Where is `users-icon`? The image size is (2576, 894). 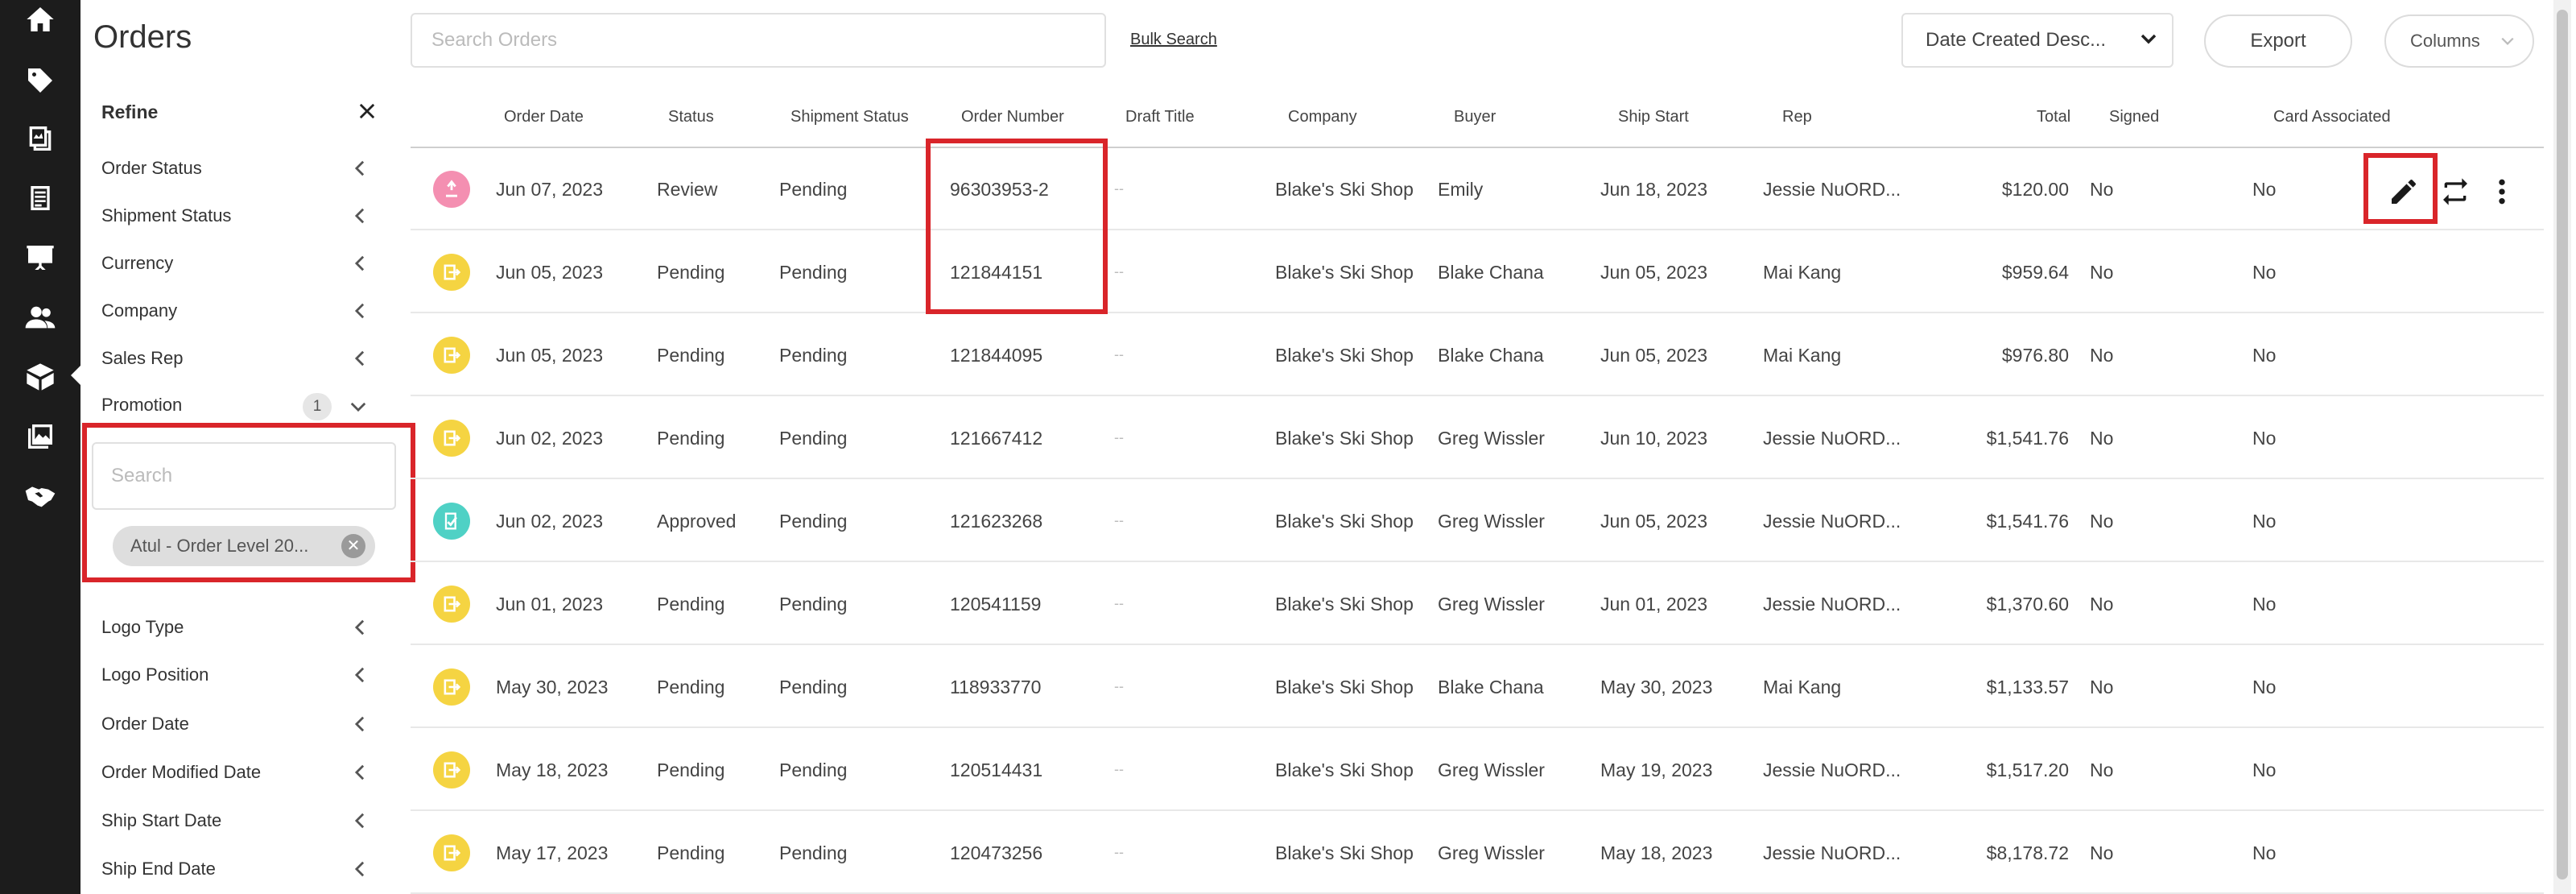
users-icon is located at coordinates (40, 317).